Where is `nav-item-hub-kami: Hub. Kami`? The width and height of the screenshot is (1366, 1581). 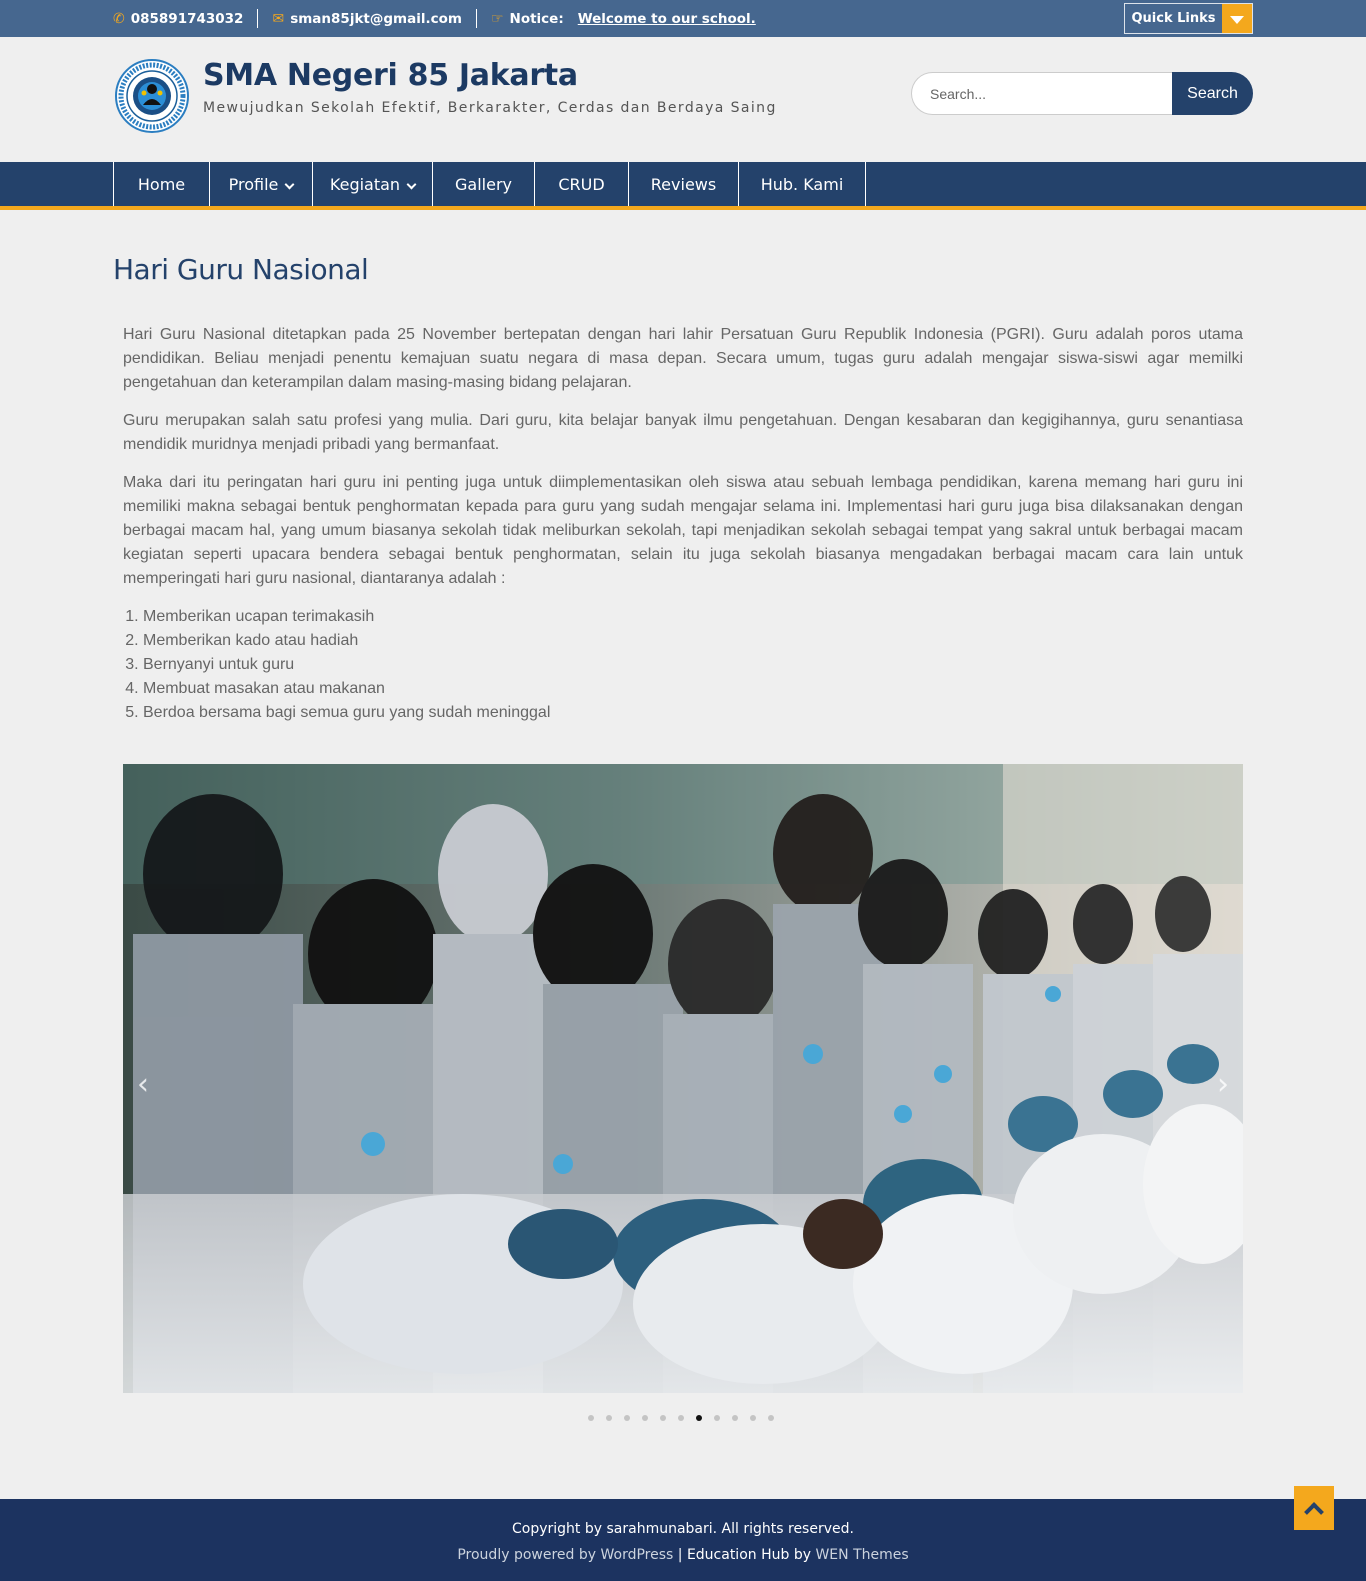 nav-item-hub-kami: Hub. Kami is located at coordinates (802, 184).